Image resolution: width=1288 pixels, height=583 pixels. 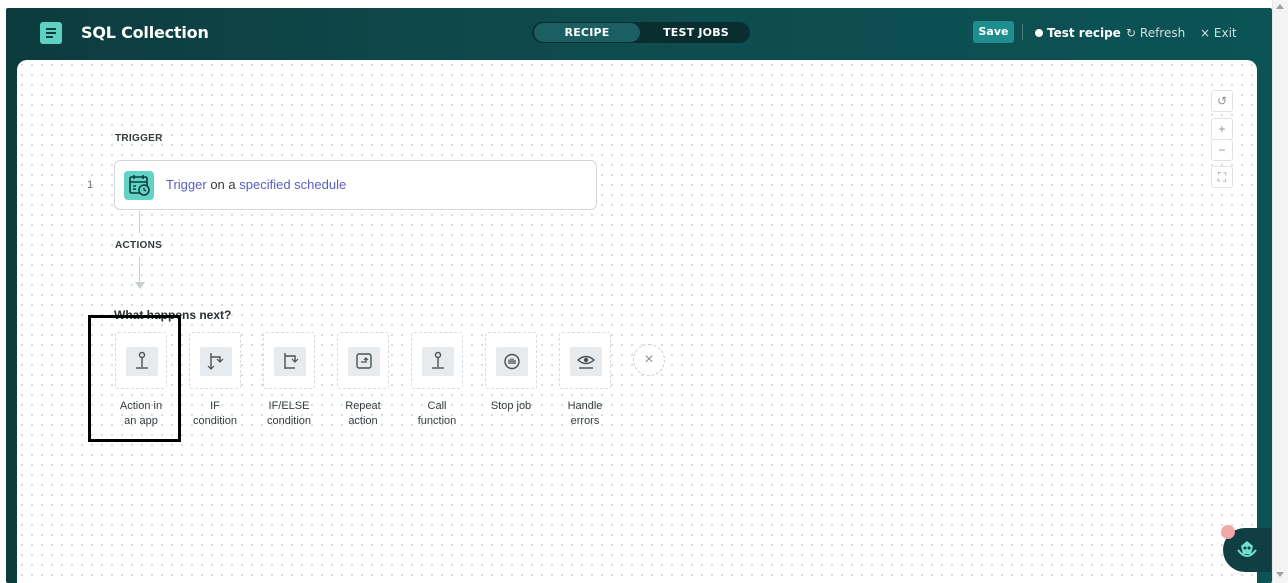 What do you see at coordinates (641, 32) in the screenshot?
I see `view-tabs: RECIPE TEST JOBS` at bounding box center [641, 32].